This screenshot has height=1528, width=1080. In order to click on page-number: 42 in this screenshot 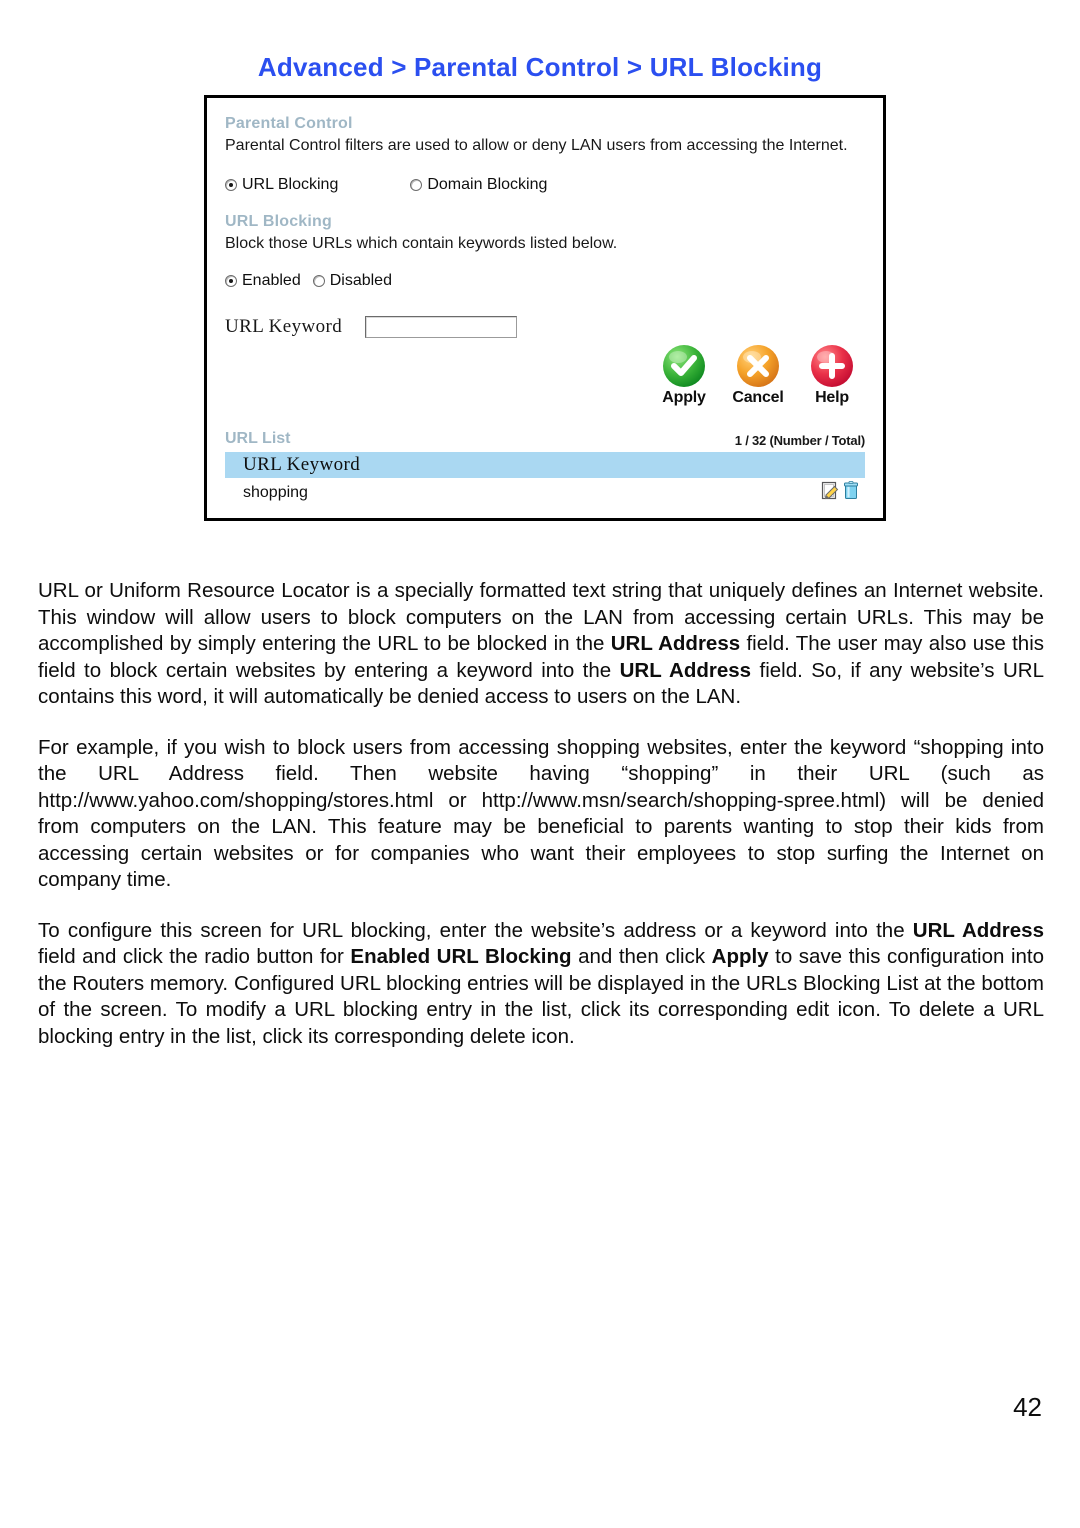, I will do `click(1027, 1407)`.